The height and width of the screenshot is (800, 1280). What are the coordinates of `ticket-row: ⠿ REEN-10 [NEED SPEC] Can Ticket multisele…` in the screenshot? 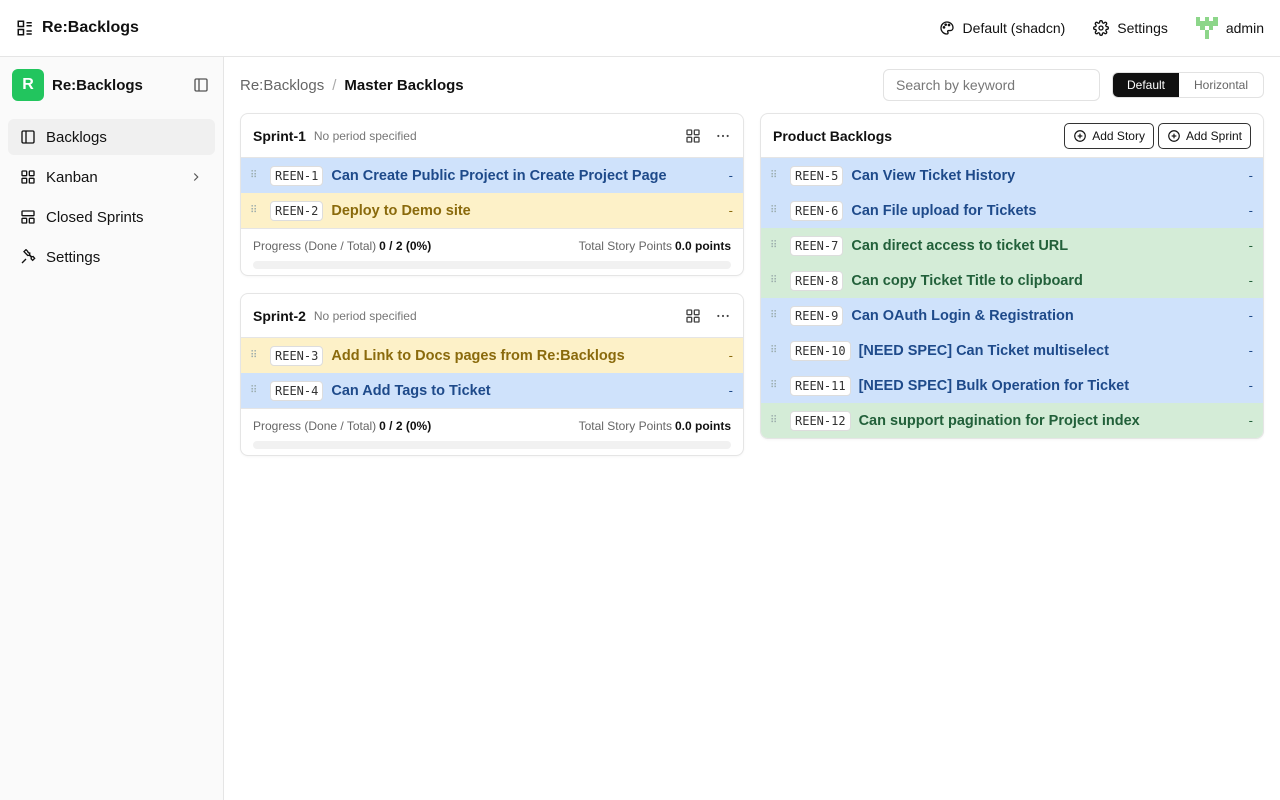 It's located at (1012, 350).